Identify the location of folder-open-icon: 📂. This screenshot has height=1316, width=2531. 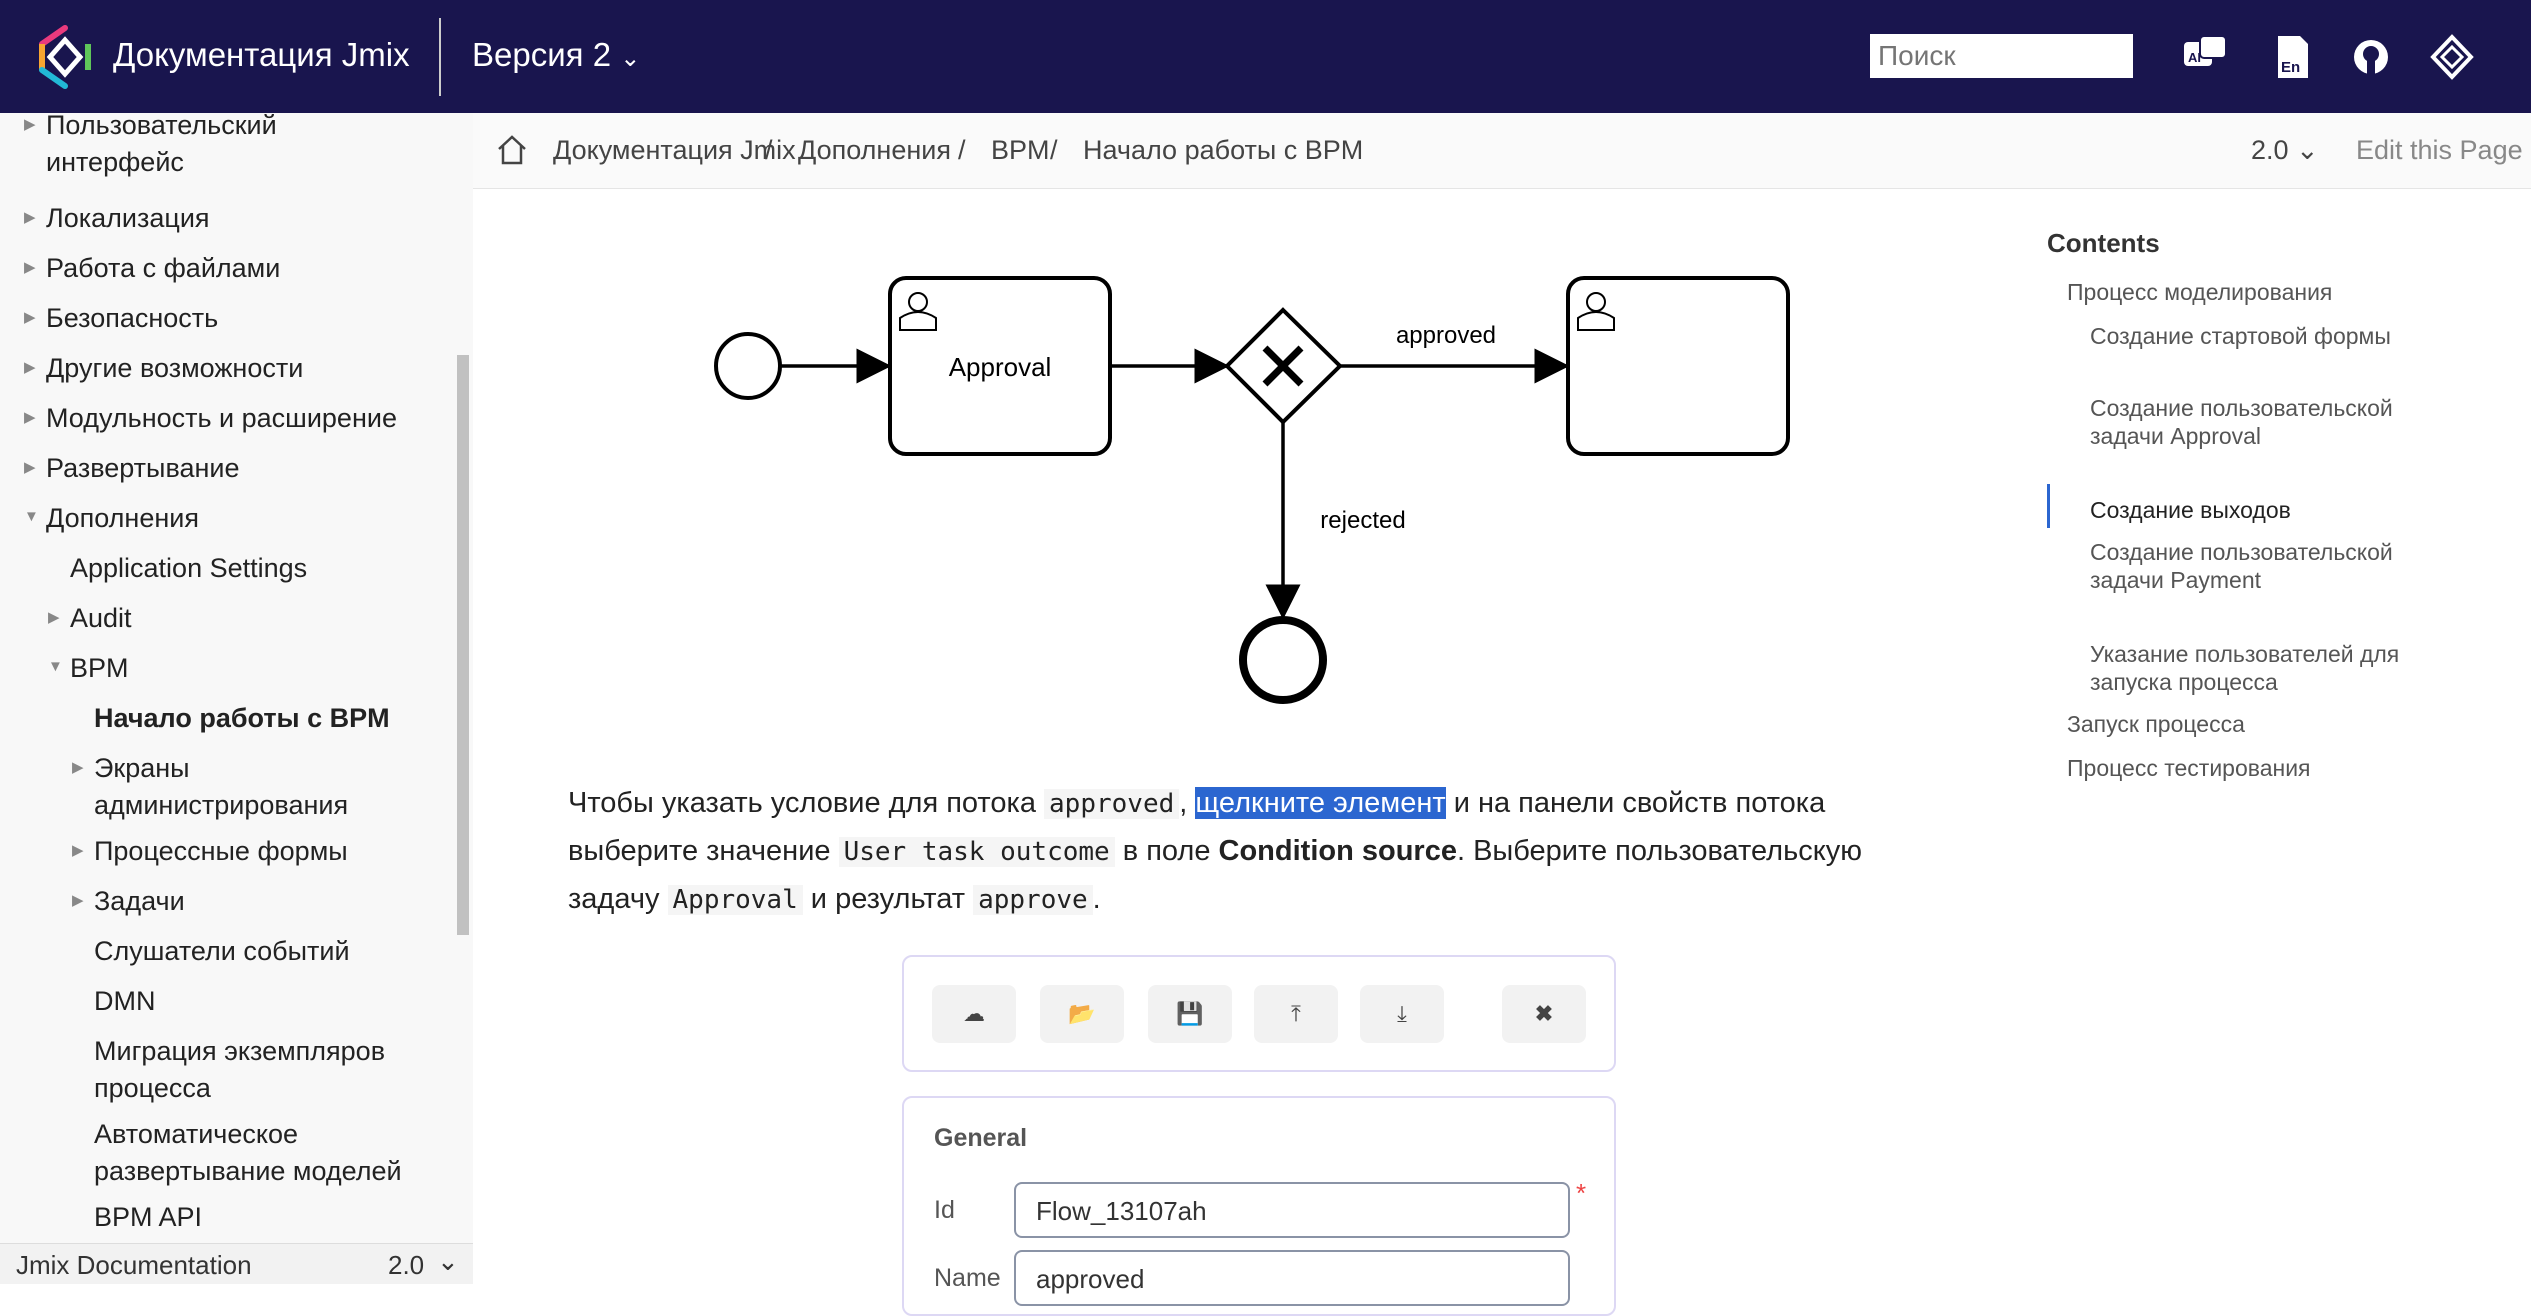
(1082, 1013).